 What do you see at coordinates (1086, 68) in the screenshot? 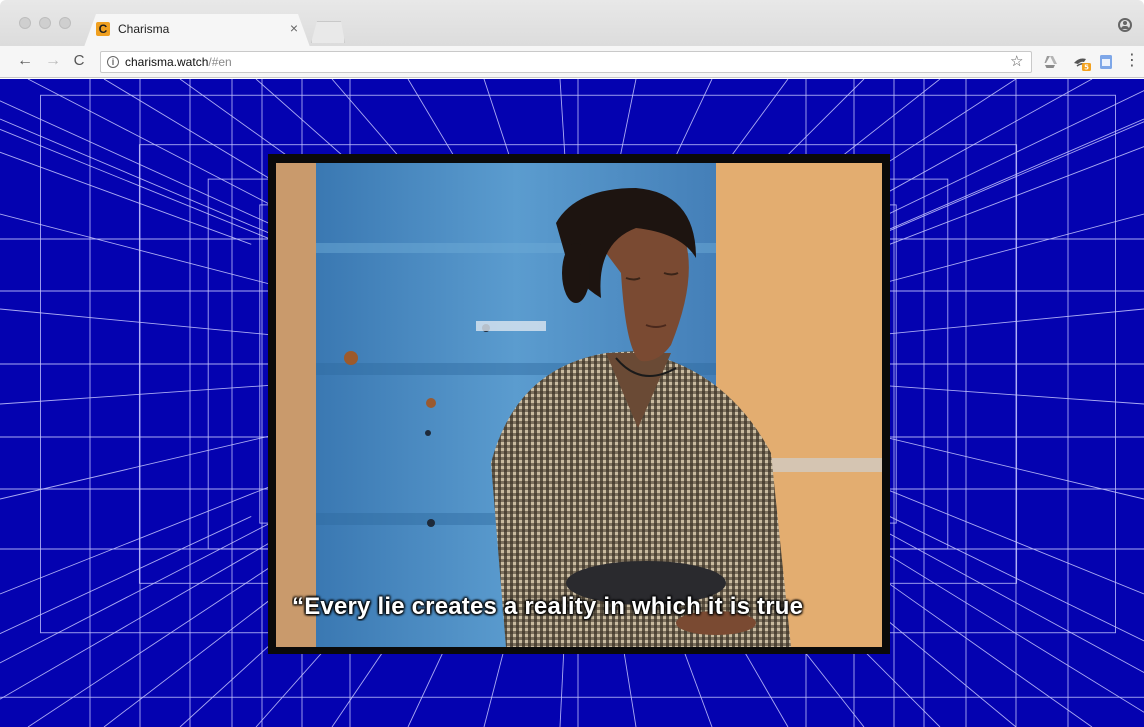
I see `extension-badge: 5` at bounding box center [1086, 68].